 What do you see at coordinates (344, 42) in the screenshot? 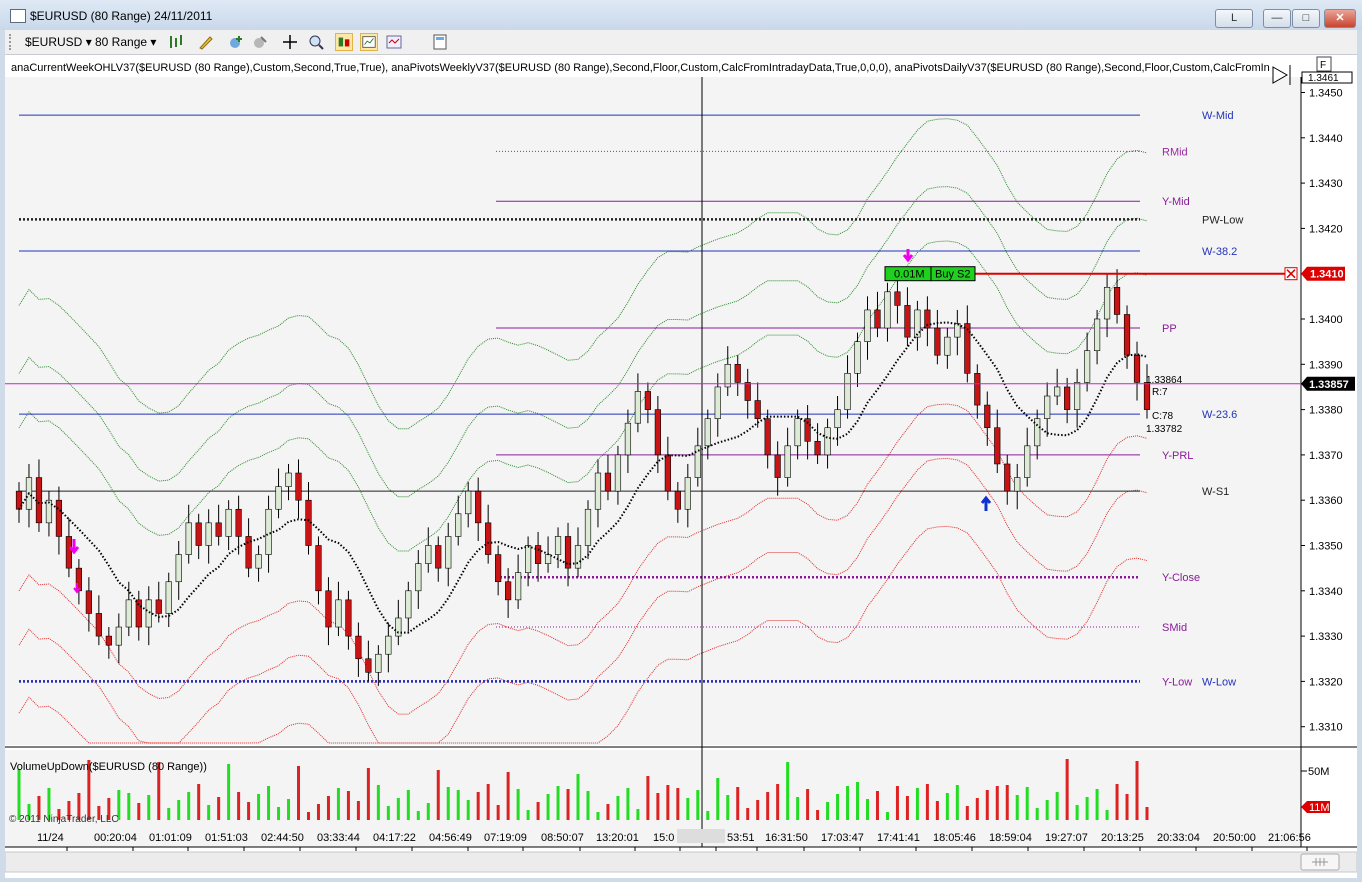
I see `chart-trader-icon` at bounding box center [344, 42].